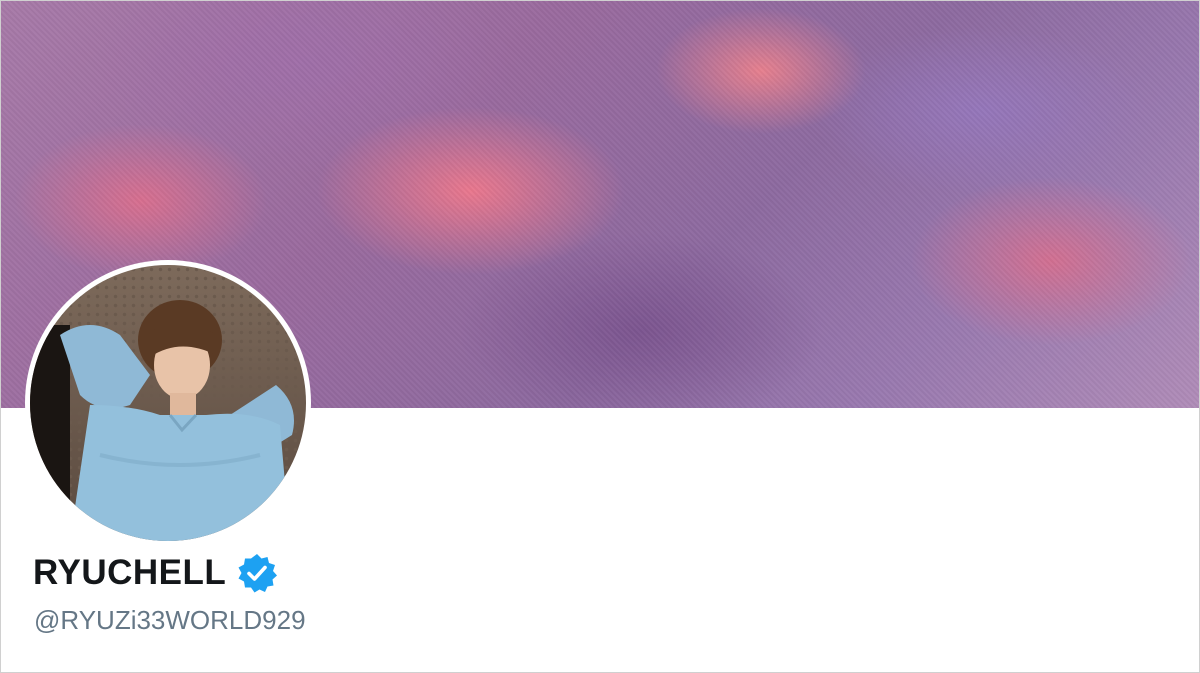  I want to click on verified-badge-icon, so click(257, 573).